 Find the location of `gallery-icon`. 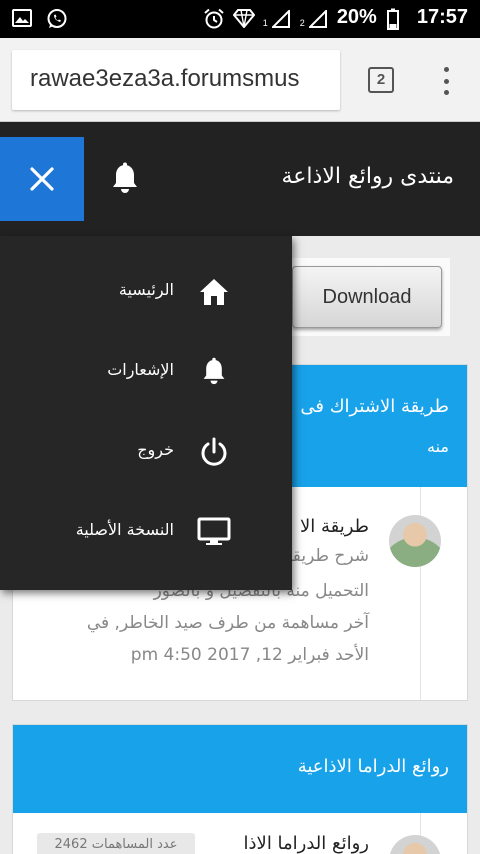

gallery-icon is located at coordinates (22, 18).